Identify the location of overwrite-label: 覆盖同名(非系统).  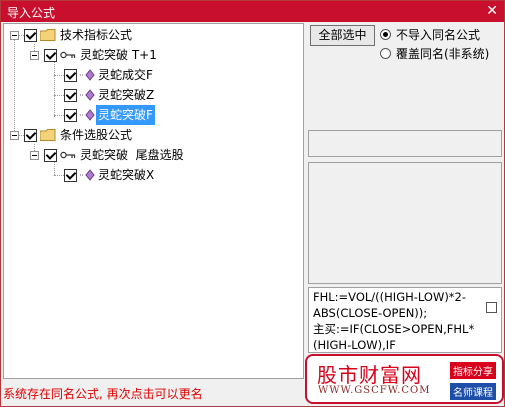
(443, 54).